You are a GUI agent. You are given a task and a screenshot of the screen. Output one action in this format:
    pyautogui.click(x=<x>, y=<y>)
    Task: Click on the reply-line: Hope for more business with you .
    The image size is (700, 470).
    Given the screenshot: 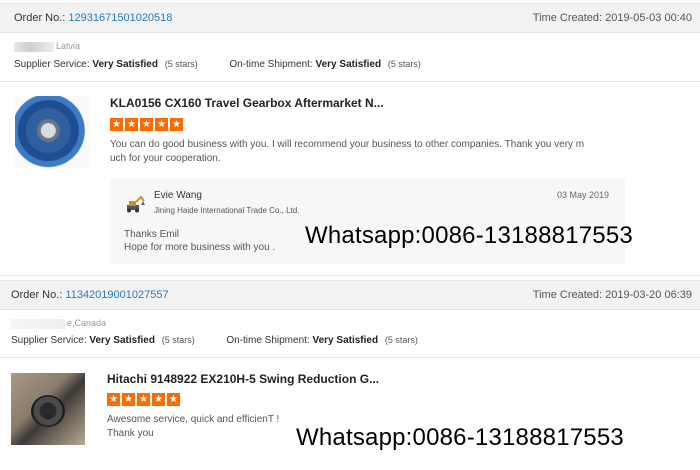 What is the action you would take?
    pyautogui.click(x=200, y=247)
    